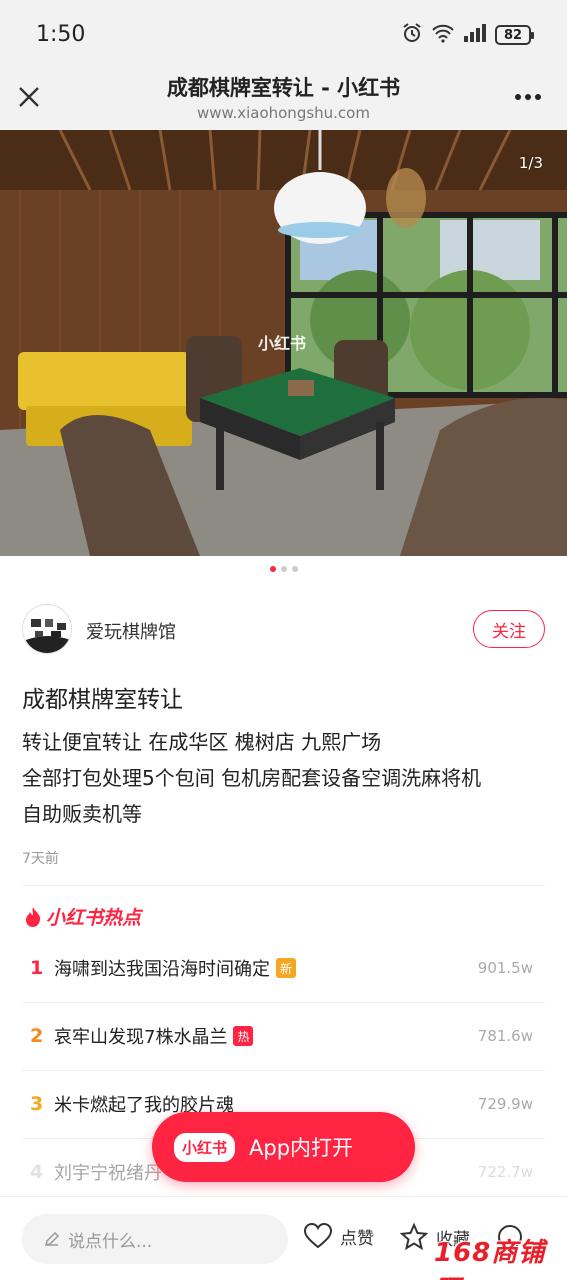 The width and height of the screenshot is (567, 1280). I want to click on follow-button: 关注, so click(509, 629).